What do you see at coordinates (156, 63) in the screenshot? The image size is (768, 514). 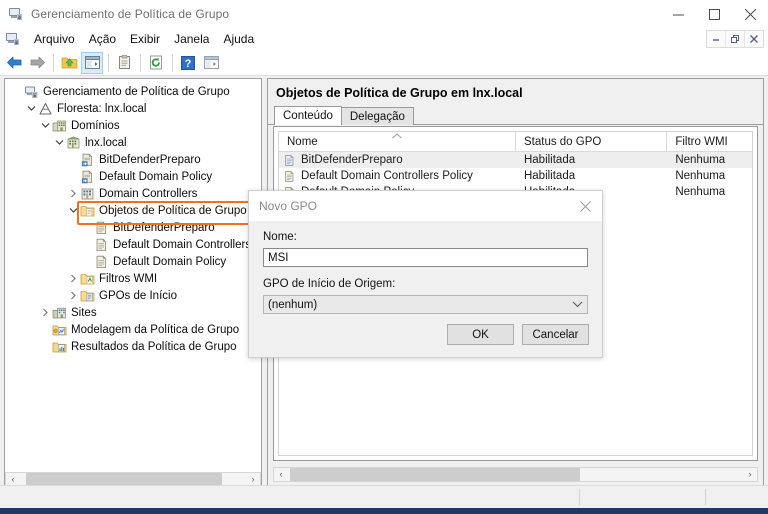 I see `refresh-icon` at bounding box center [156, 63].